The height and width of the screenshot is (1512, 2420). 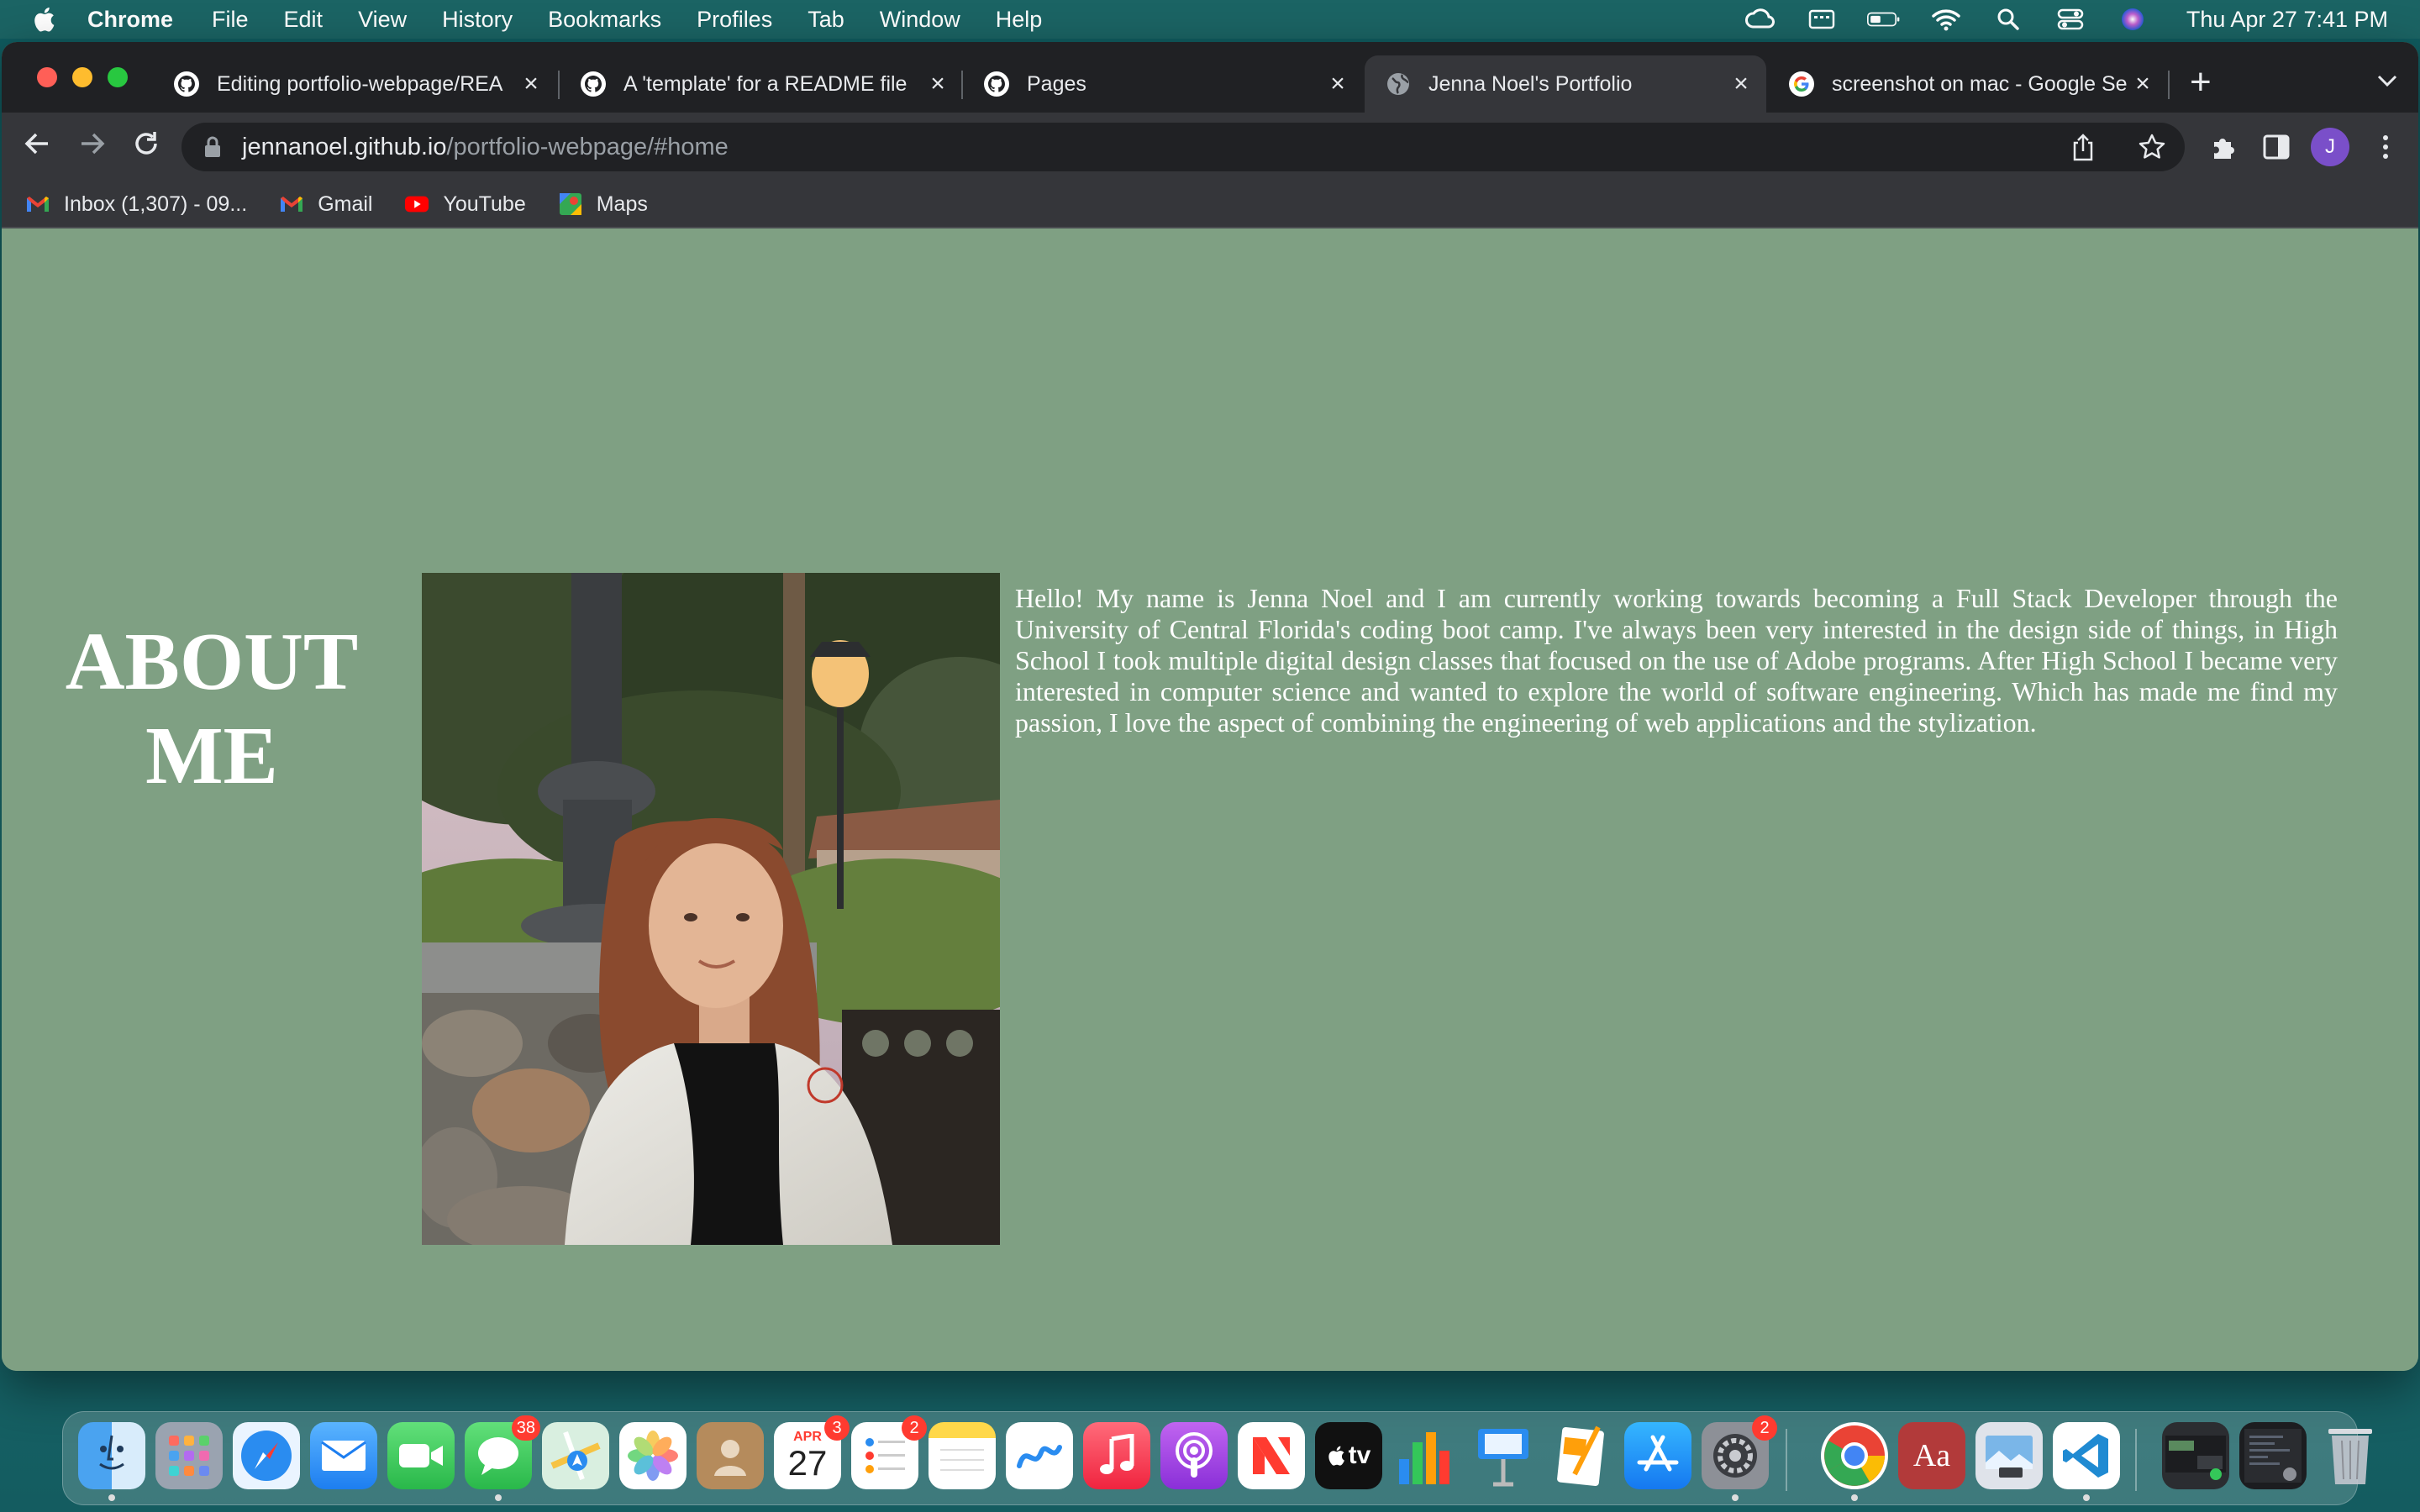 I want to click on tab-pages: Pages ×, so click(x=1163, y=84).